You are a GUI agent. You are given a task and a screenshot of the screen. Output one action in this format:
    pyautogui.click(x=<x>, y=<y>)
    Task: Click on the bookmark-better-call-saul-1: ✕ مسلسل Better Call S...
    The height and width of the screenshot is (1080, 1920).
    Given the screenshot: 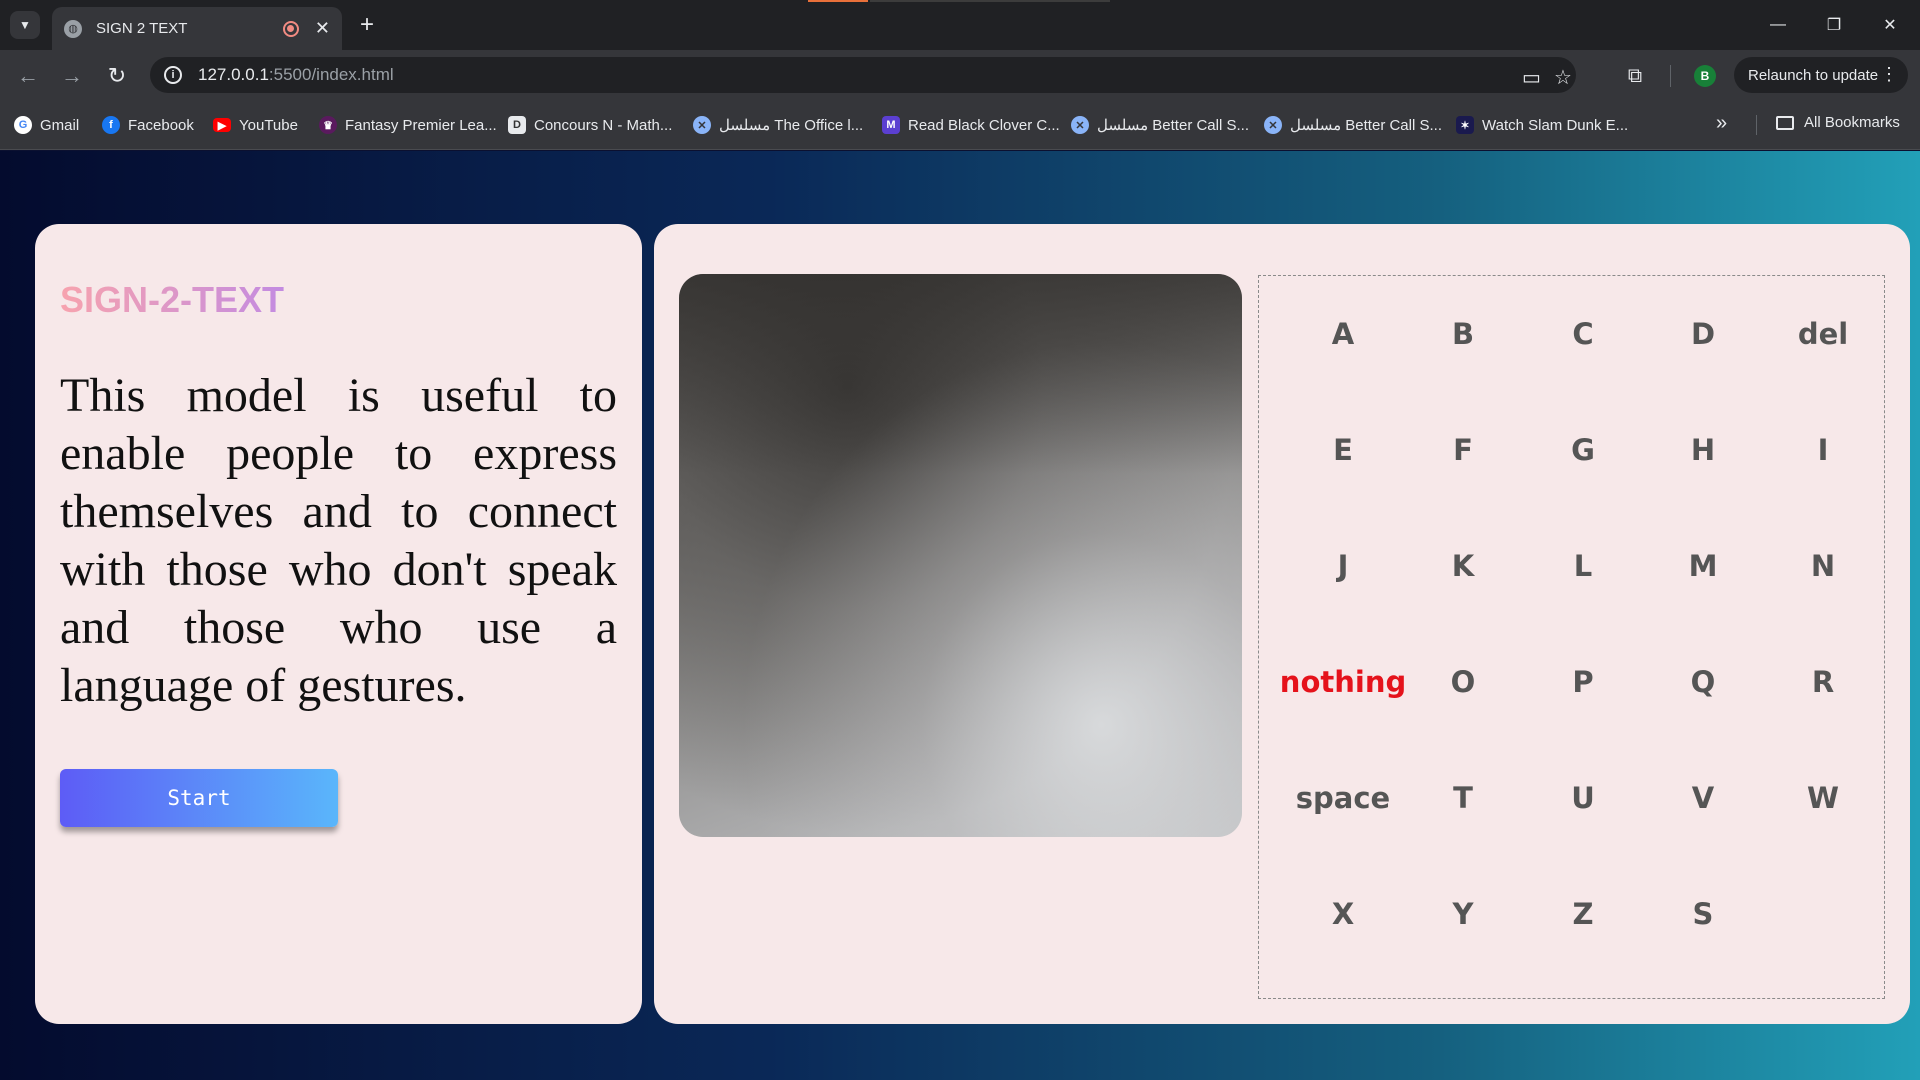 What is the action you would take?
    pyautogui.click(x=1160, y=125)
    